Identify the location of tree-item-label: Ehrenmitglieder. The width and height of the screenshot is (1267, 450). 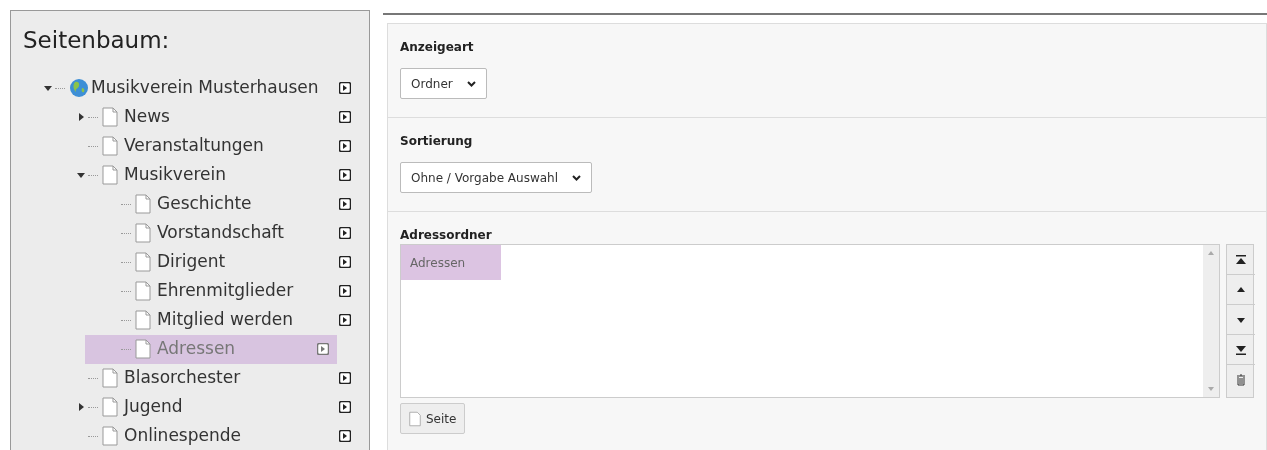
(226, 291).